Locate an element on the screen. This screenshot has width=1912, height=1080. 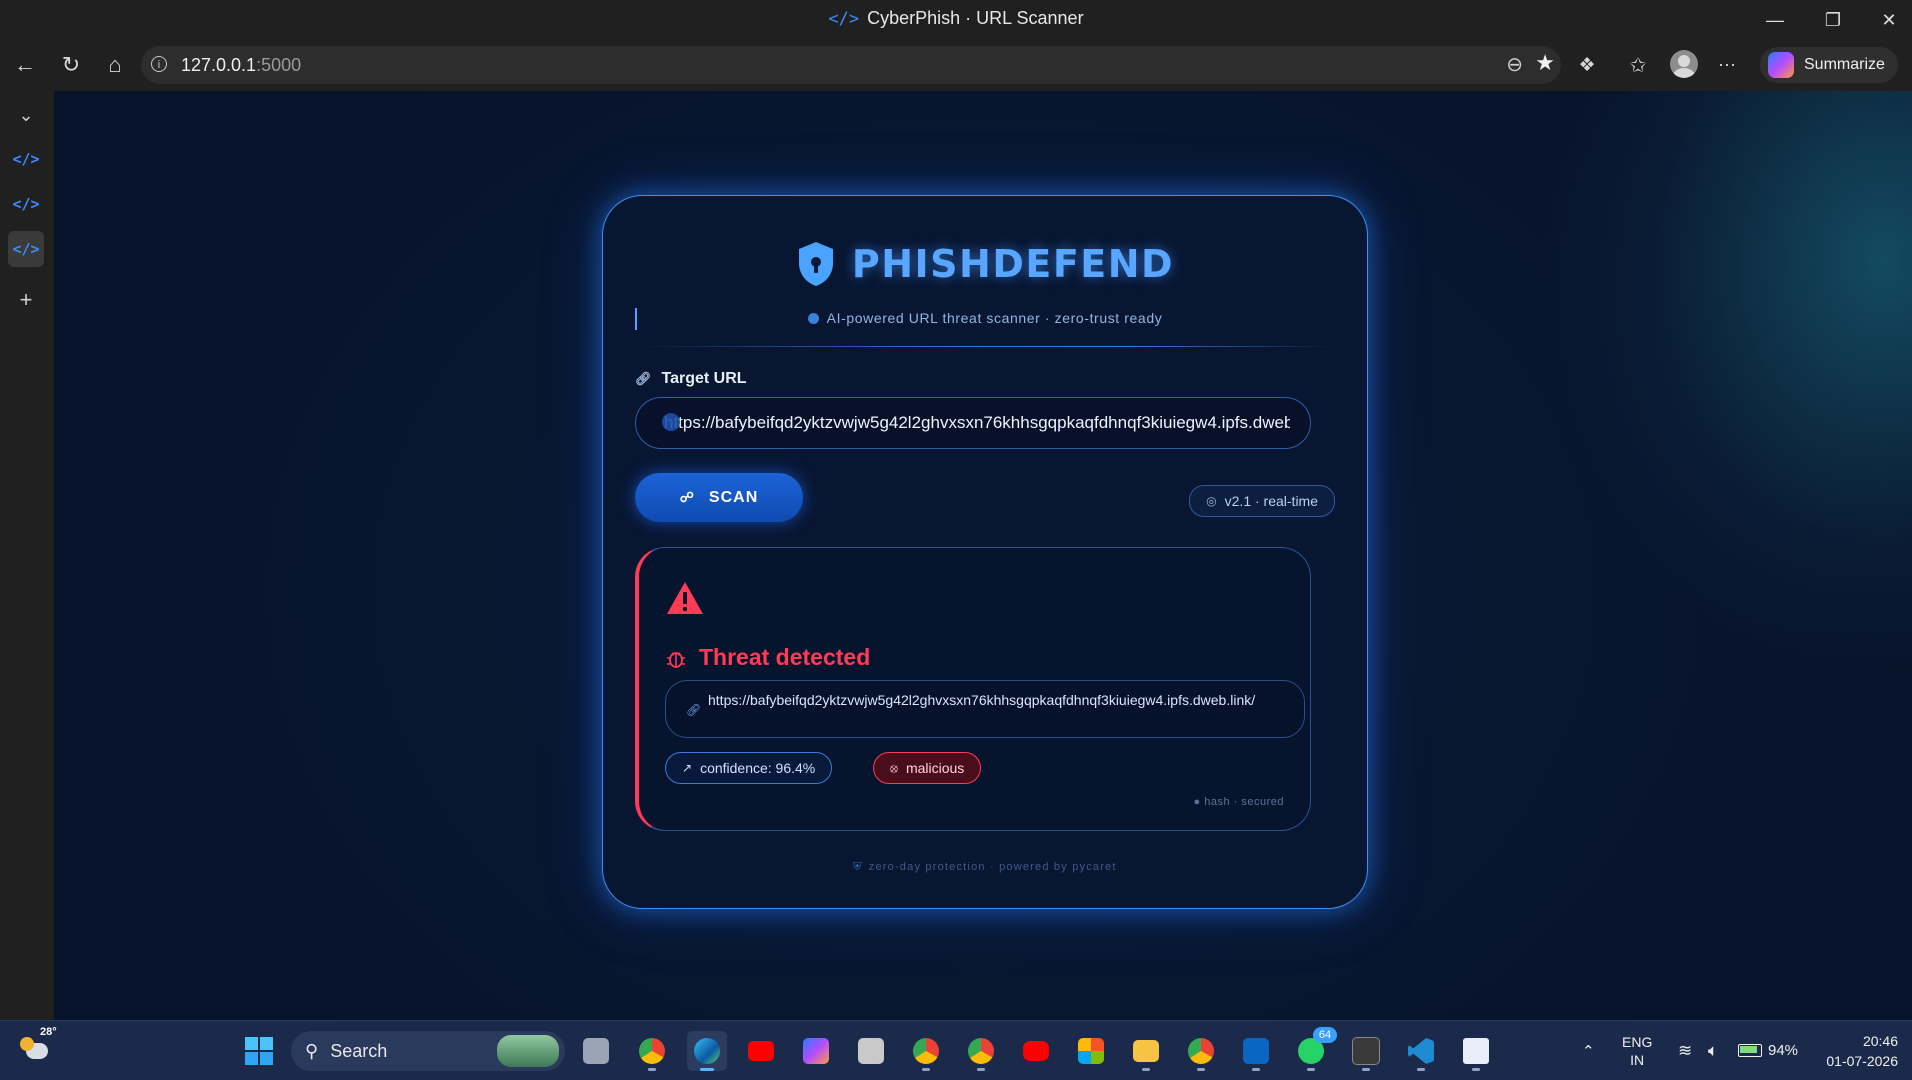
tab-code-3-active: </> is located at coordinates (26, 249).